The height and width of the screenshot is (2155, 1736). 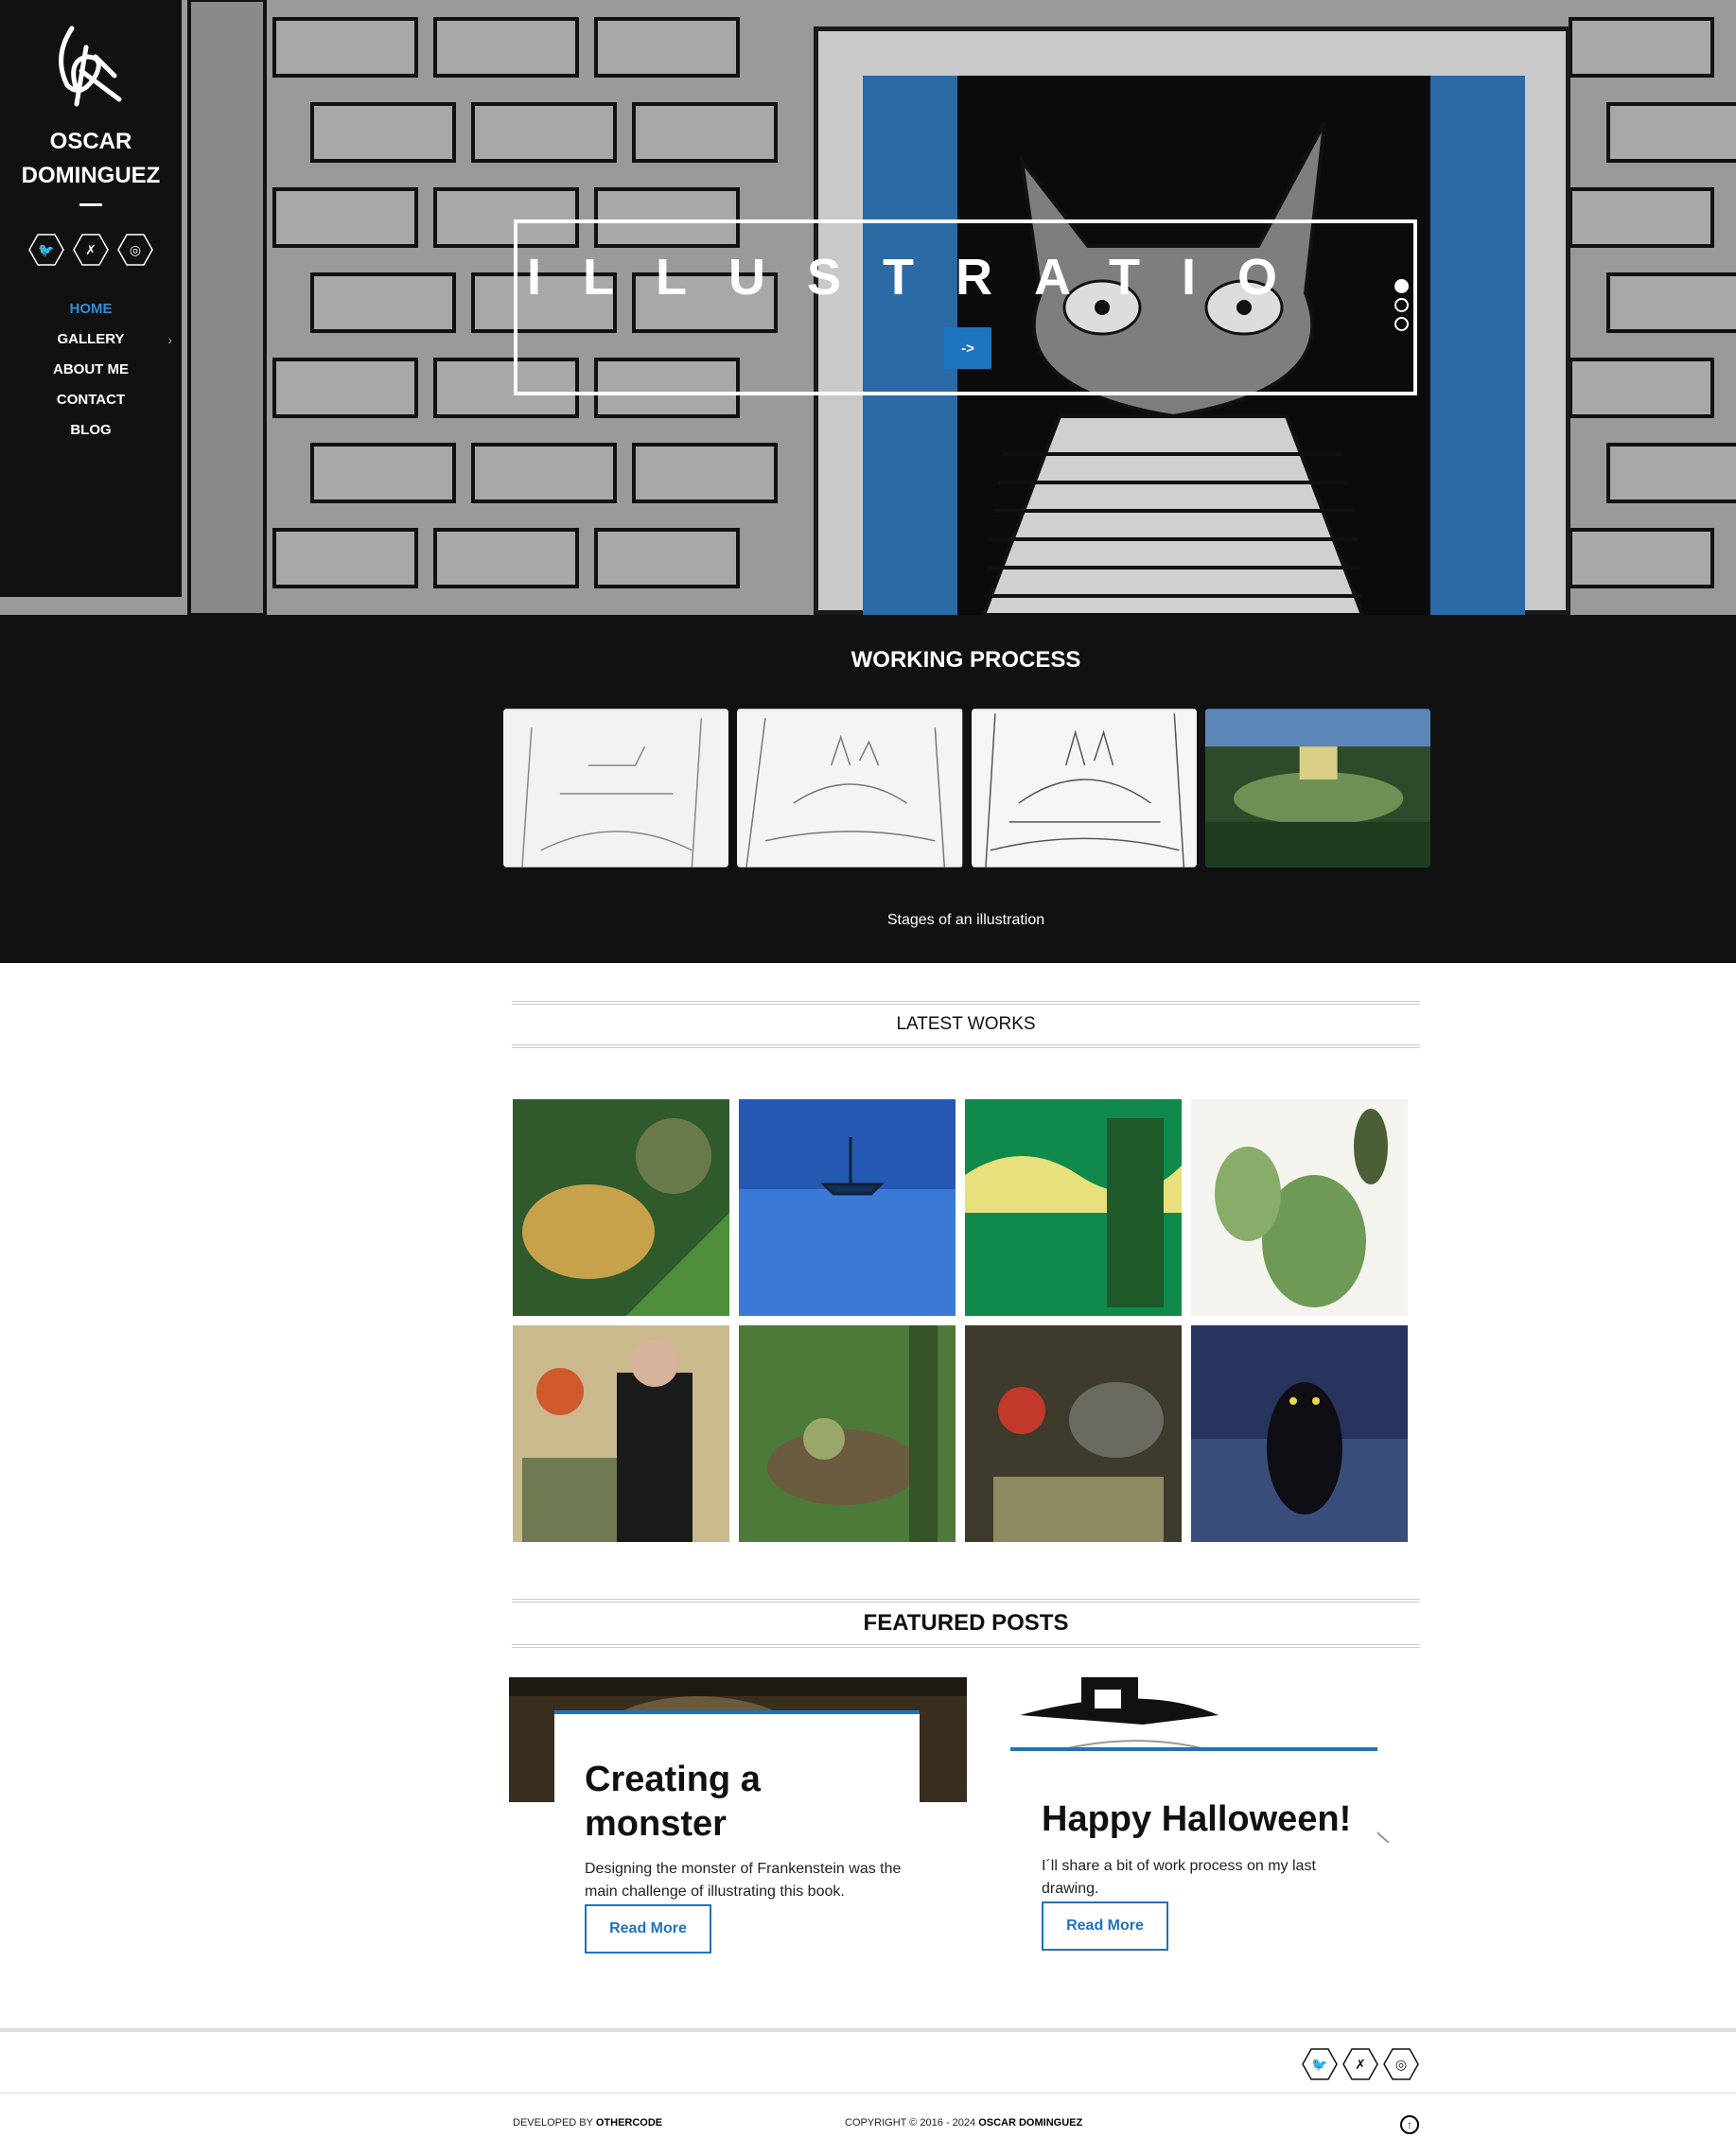 What do you see at coordinates (91, 66) in the screenshot?
I see `signature-logo` at bounding box center [91, 66].